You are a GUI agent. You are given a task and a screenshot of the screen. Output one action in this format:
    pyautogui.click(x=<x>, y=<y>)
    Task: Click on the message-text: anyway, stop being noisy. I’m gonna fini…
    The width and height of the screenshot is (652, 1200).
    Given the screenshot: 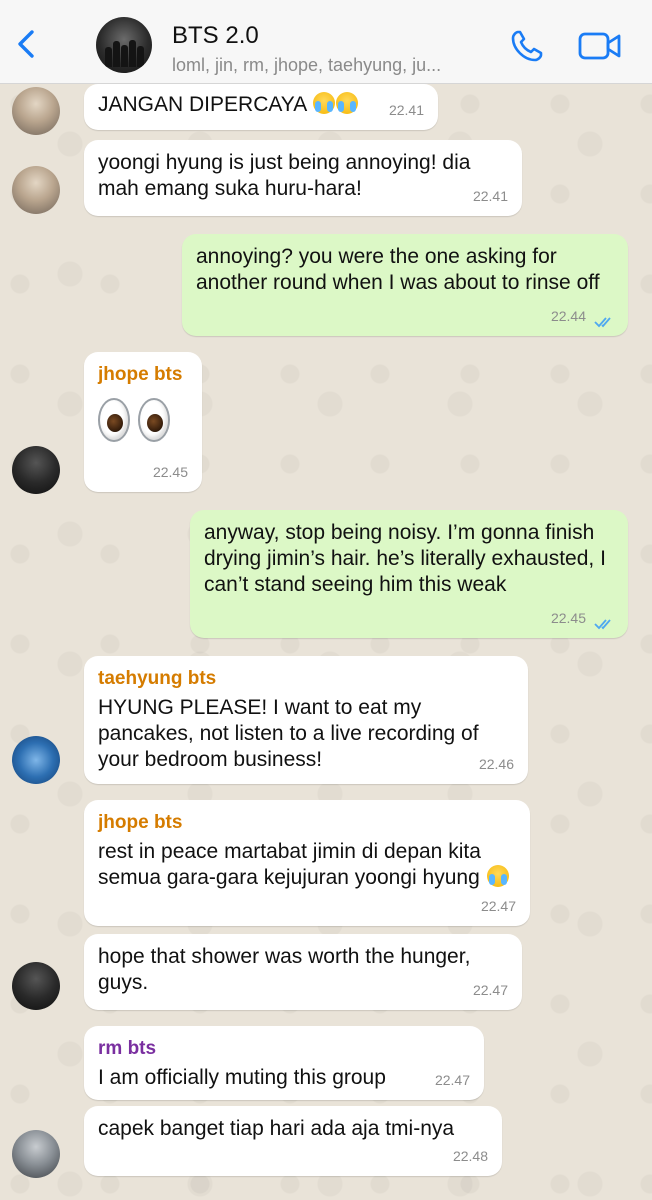 What is the action you would take?
    pyautogui.click(x=405, y=558)
    